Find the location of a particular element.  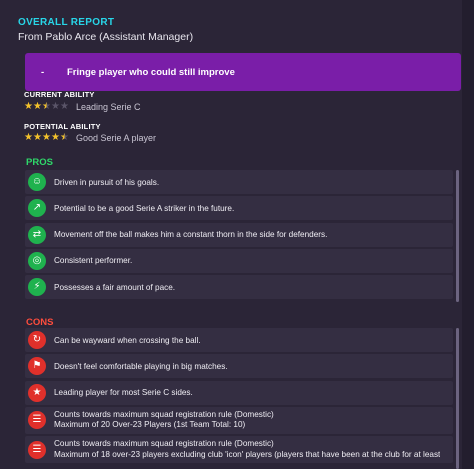

potential-ability-text: Good Serie A player is located at coordinates (116, 138).